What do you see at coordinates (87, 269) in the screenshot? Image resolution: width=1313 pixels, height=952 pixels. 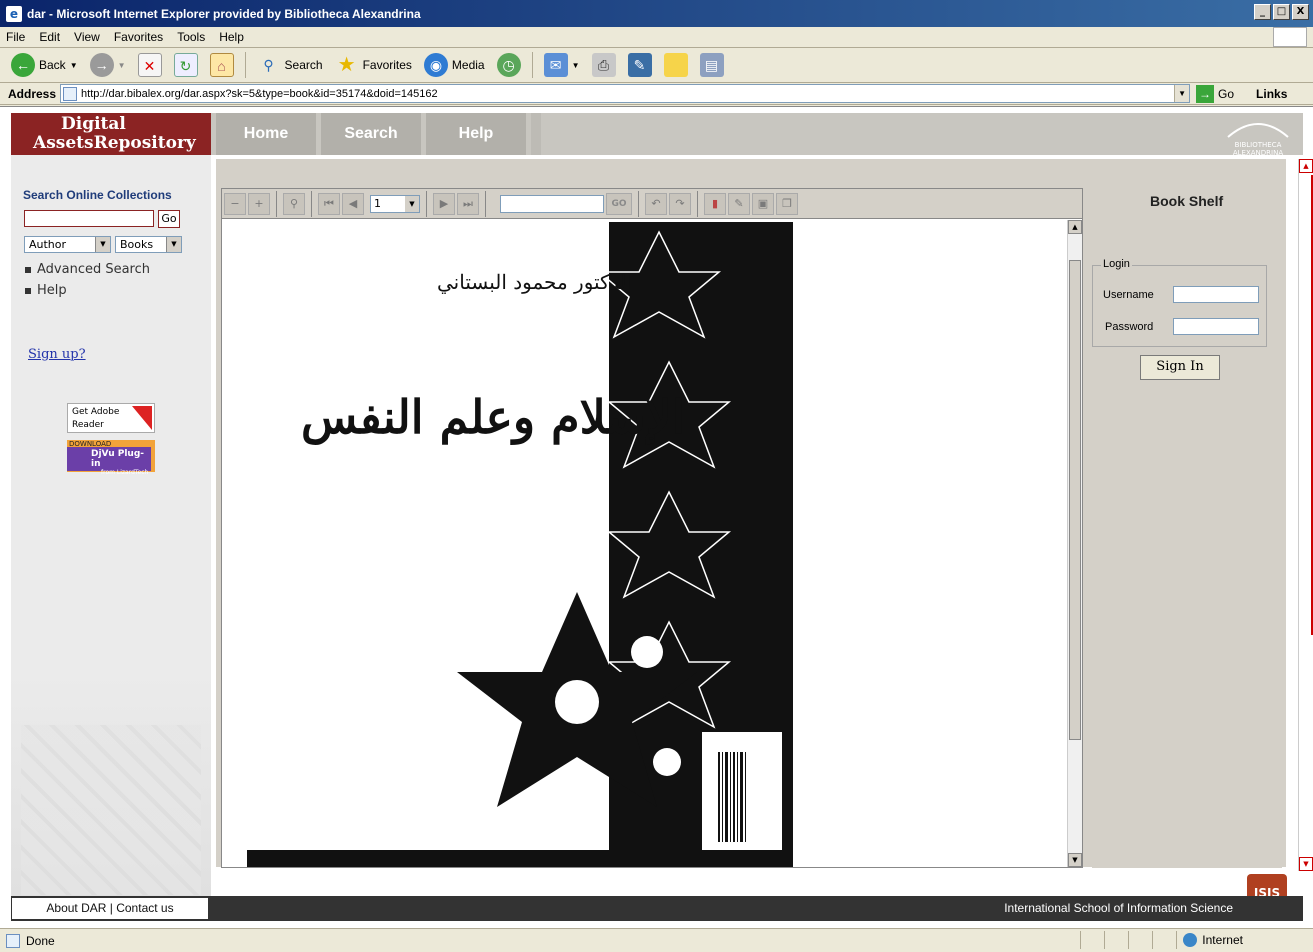 I see `advanced-search-link: Advanced Search` at bounding box center [87, 269].